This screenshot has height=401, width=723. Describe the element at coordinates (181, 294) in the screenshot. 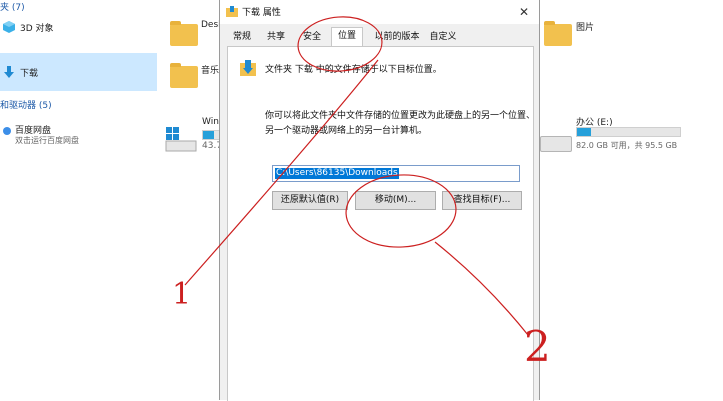

I see `annotation-label-1: 1` at that location.